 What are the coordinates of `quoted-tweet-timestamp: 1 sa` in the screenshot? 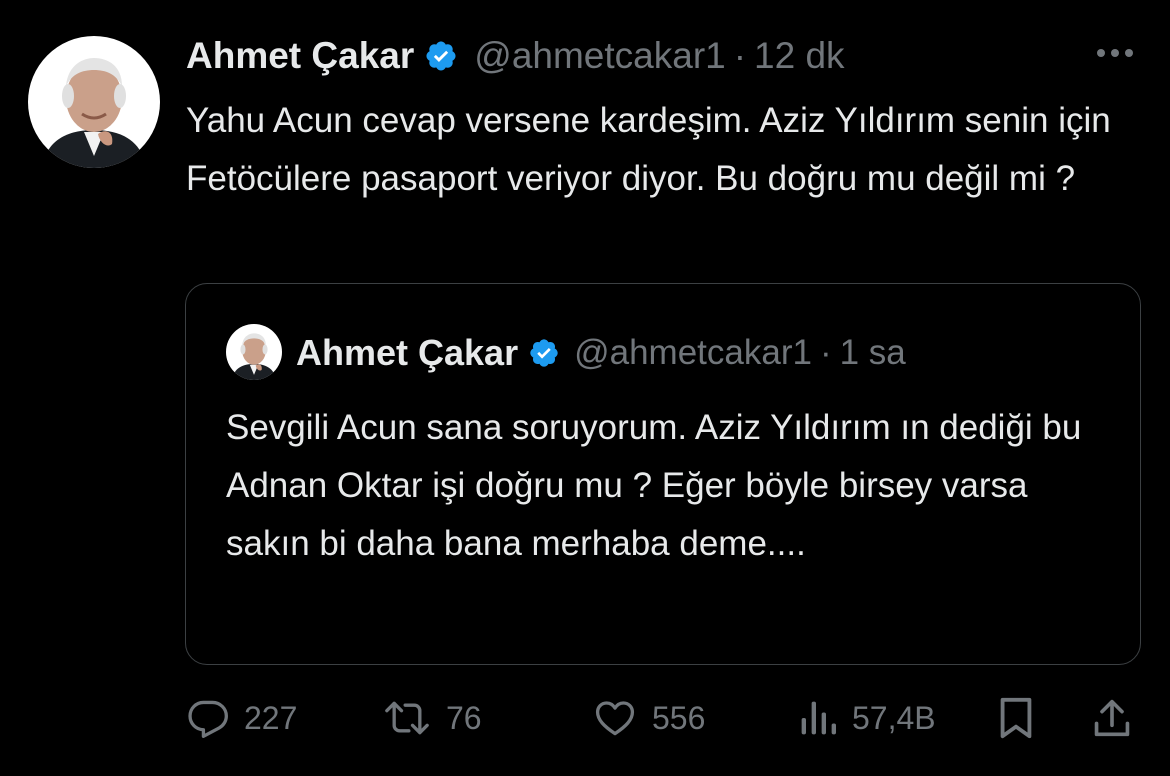 It's located at (873, 353).